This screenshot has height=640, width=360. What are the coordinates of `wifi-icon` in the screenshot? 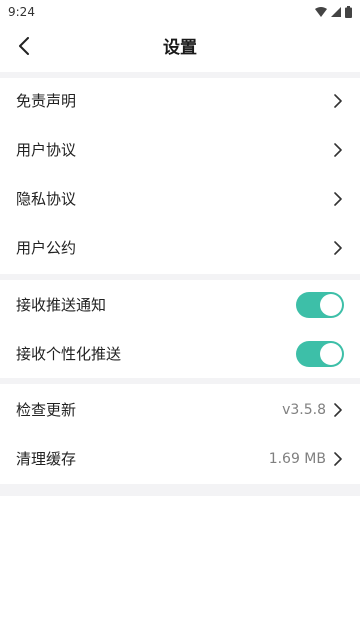 It's located at (321, 12).